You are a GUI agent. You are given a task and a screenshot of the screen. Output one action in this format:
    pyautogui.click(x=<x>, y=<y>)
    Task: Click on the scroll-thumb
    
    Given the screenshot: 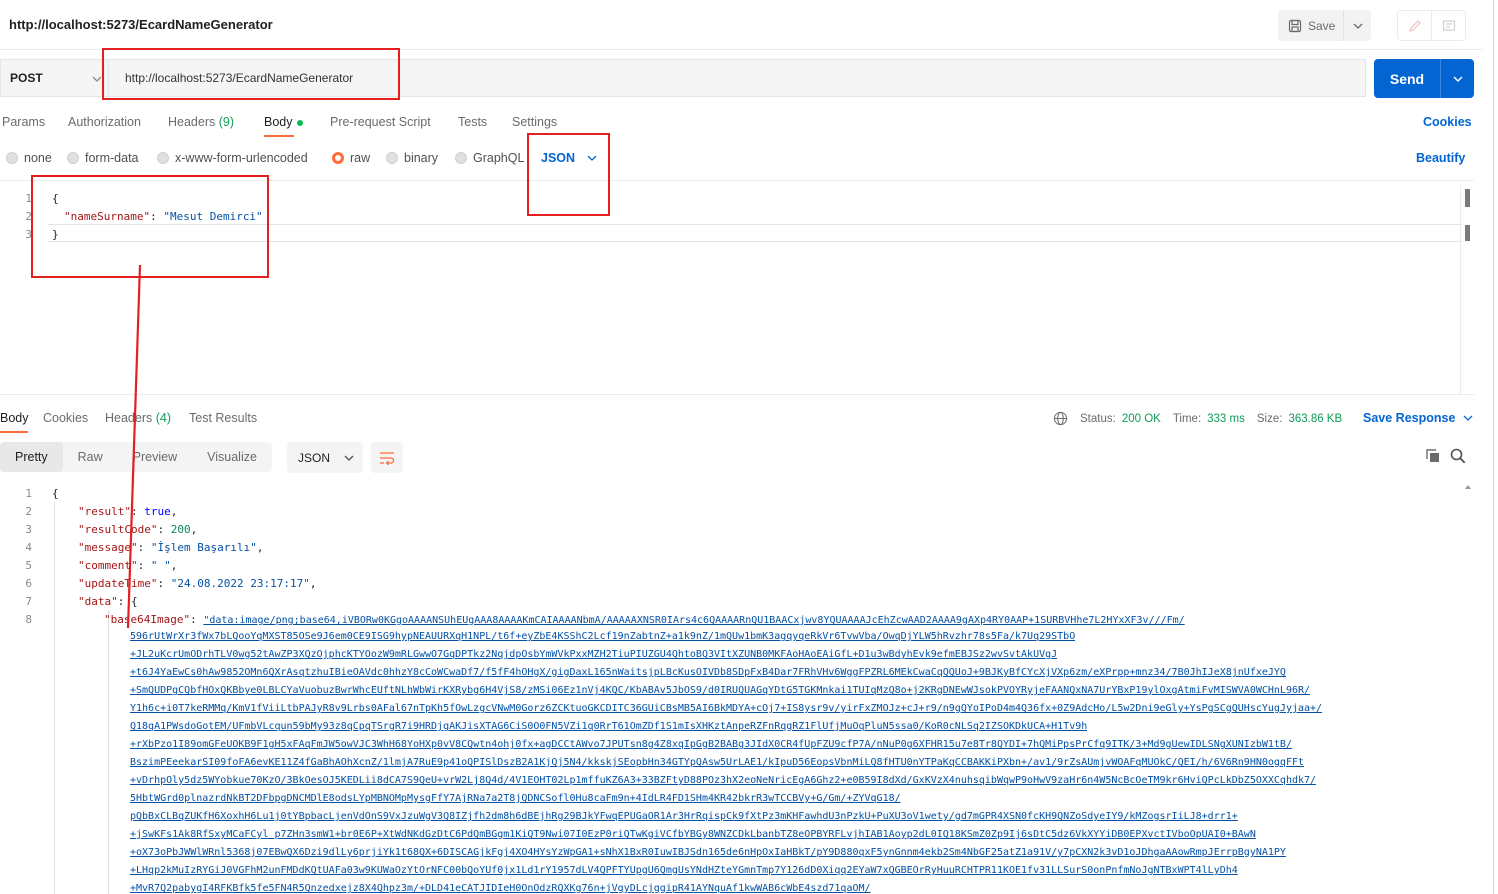 What is the action you would take?
    pyautogui.click(x=1467, y=198)
    